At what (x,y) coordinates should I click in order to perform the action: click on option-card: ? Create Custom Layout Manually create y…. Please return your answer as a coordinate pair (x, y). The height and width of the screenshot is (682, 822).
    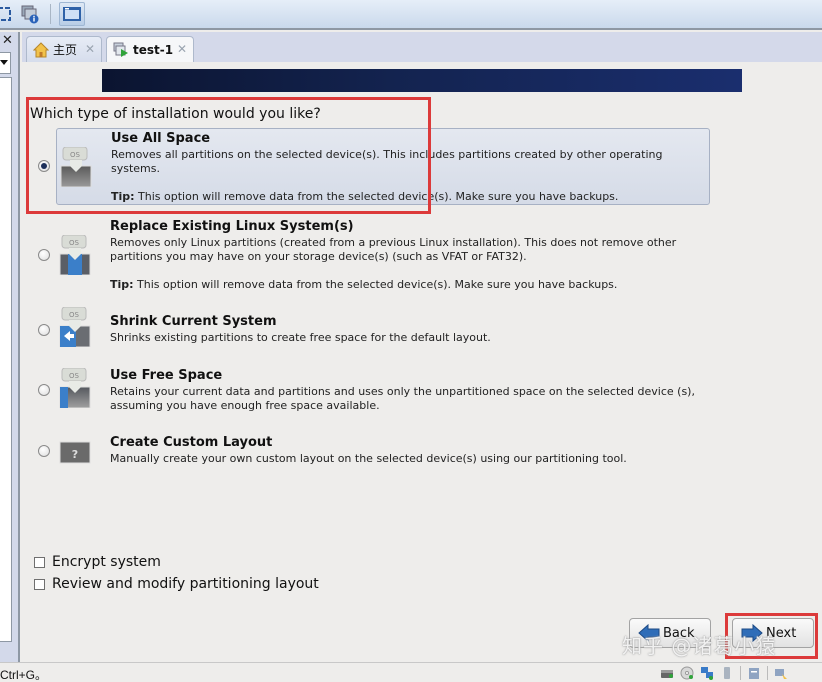
    Looking at the image, I should click on (383, 454).